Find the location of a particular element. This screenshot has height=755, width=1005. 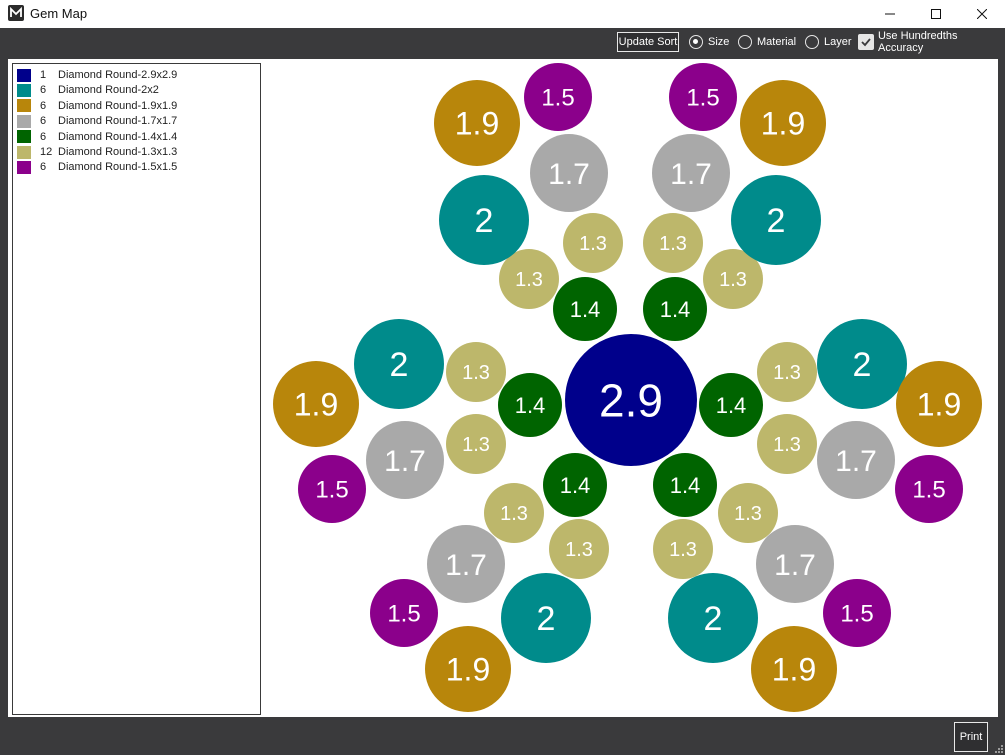

close-button is located at coordinates (982, 14).